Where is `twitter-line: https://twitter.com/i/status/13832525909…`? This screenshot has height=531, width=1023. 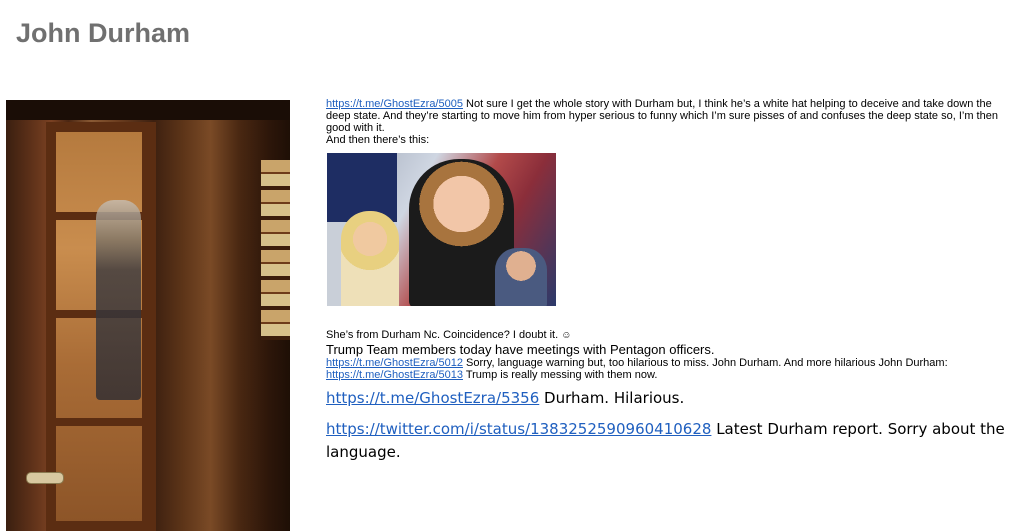 twitter-line: https://twitter.com/i/status/13832525909… is located at coordinates (671, 441).